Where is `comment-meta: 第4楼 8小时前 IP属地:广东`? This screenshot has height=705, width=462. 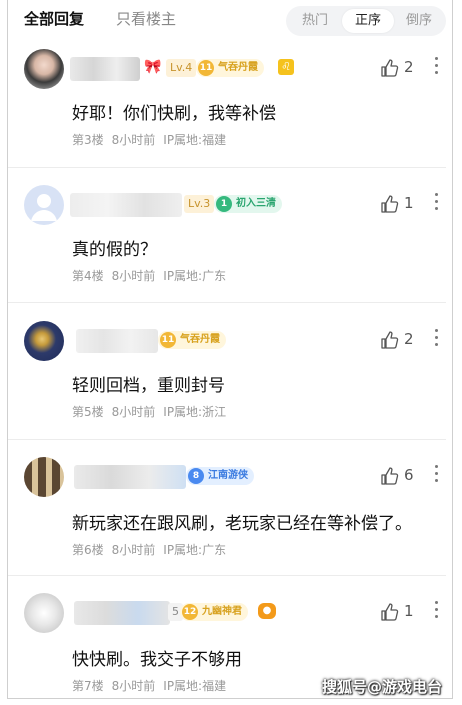 comment-meta: 第4楼 8小时前 IP属地:广东 is located at coordinates (153, 275).